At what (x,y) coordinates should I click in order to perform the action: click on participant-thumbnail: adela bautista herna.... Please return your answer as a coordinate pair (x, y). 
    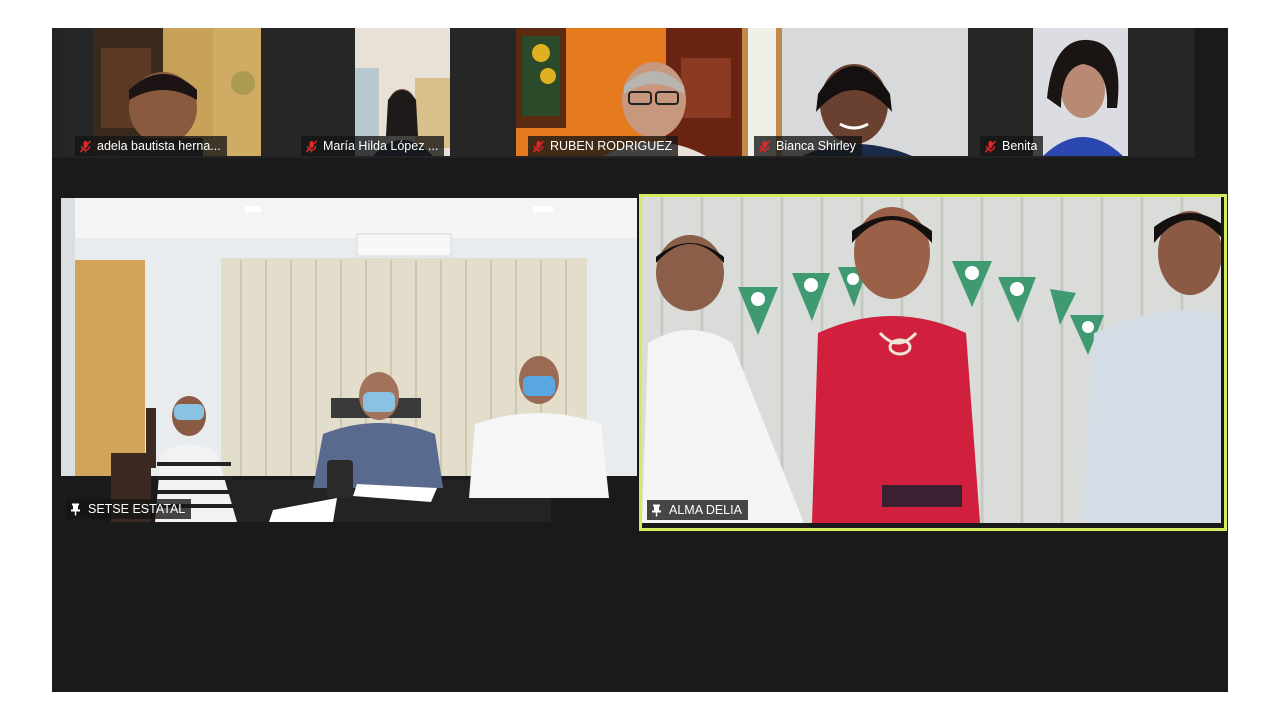
    Looking at the image, I should click on (176, 92).